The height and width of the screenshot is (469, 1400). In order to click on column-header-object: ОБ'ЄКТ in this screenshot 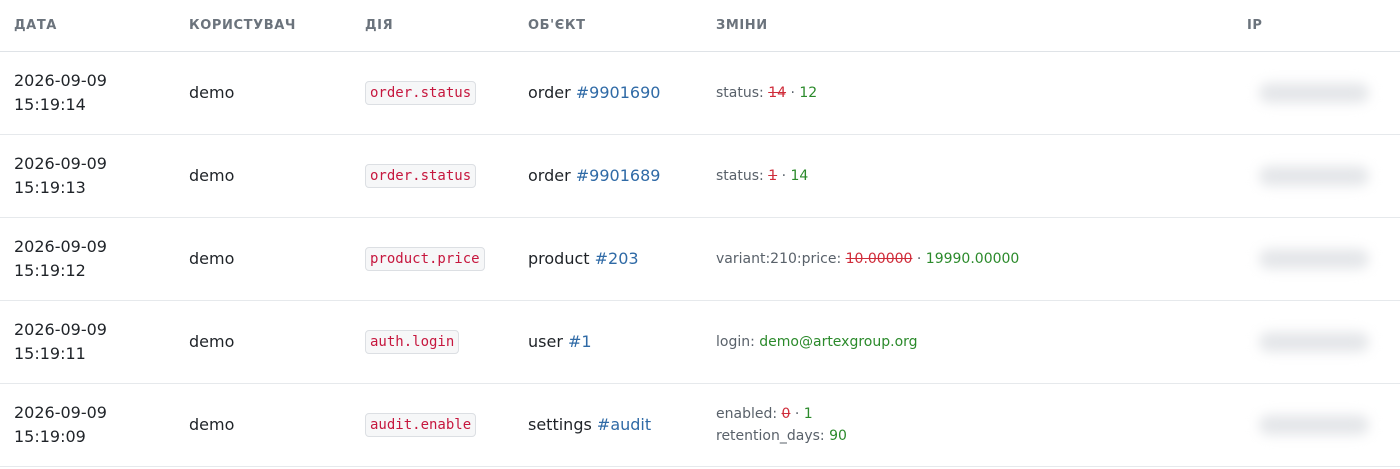, I will do `click(608, 26)`.